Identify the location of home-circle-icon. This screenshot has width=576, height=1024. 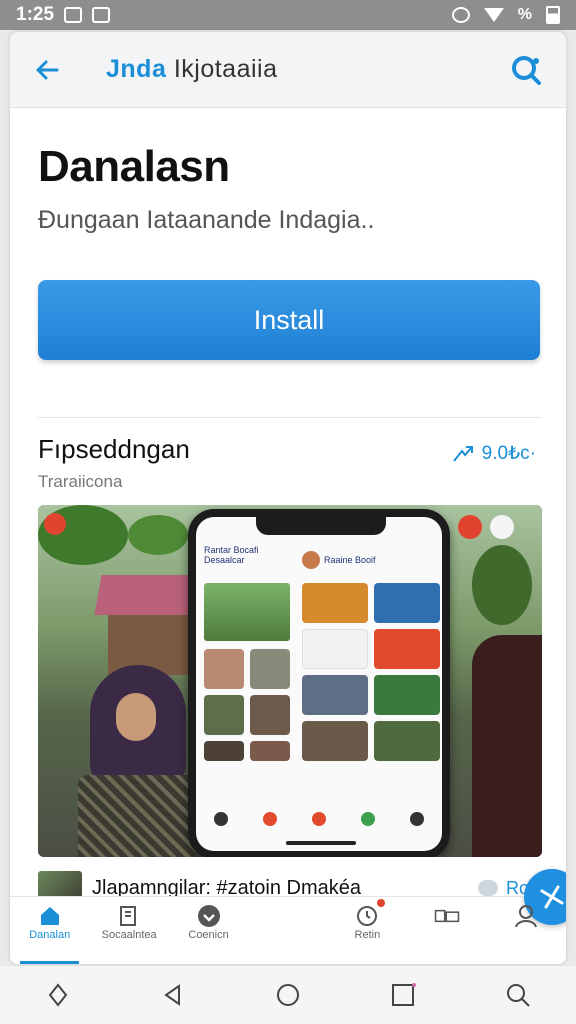
(287, 995).